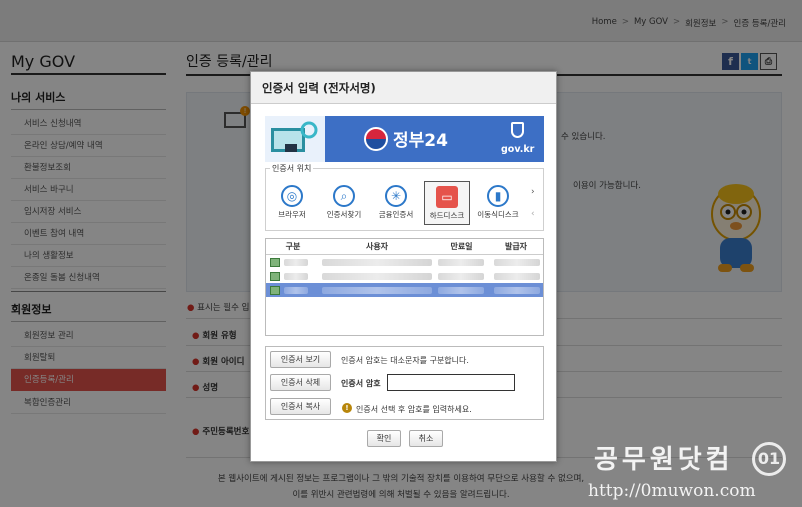  I want to click on banner-domain: gov.kr, so click(518, 149).